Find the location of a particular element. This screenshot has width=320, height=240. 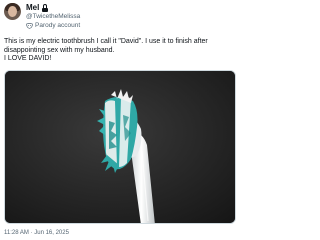

author-display-name: Mel is located at coordinates (32, 8).